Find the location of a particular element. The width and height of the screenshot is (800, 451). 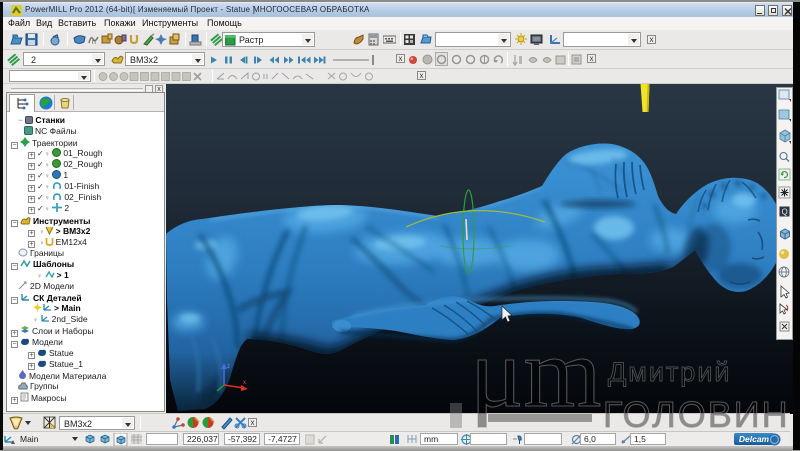

svg-text: z is located at coordinates (228, 367).